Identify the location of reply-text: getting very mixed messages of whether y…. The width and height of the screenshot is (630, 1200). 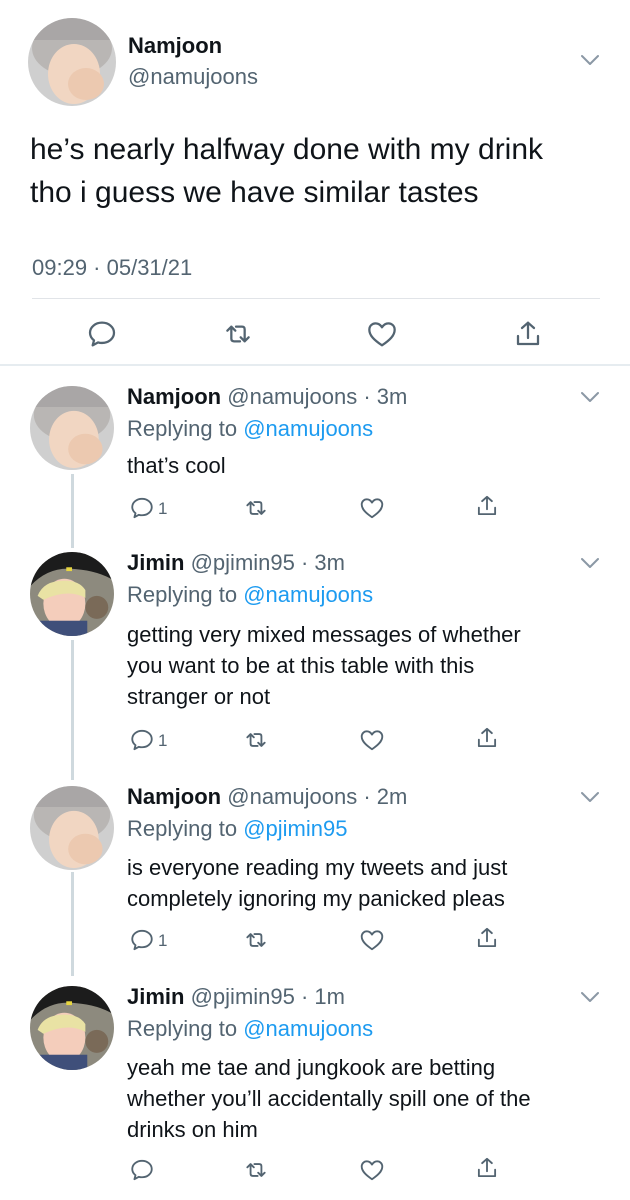
(367, 665).